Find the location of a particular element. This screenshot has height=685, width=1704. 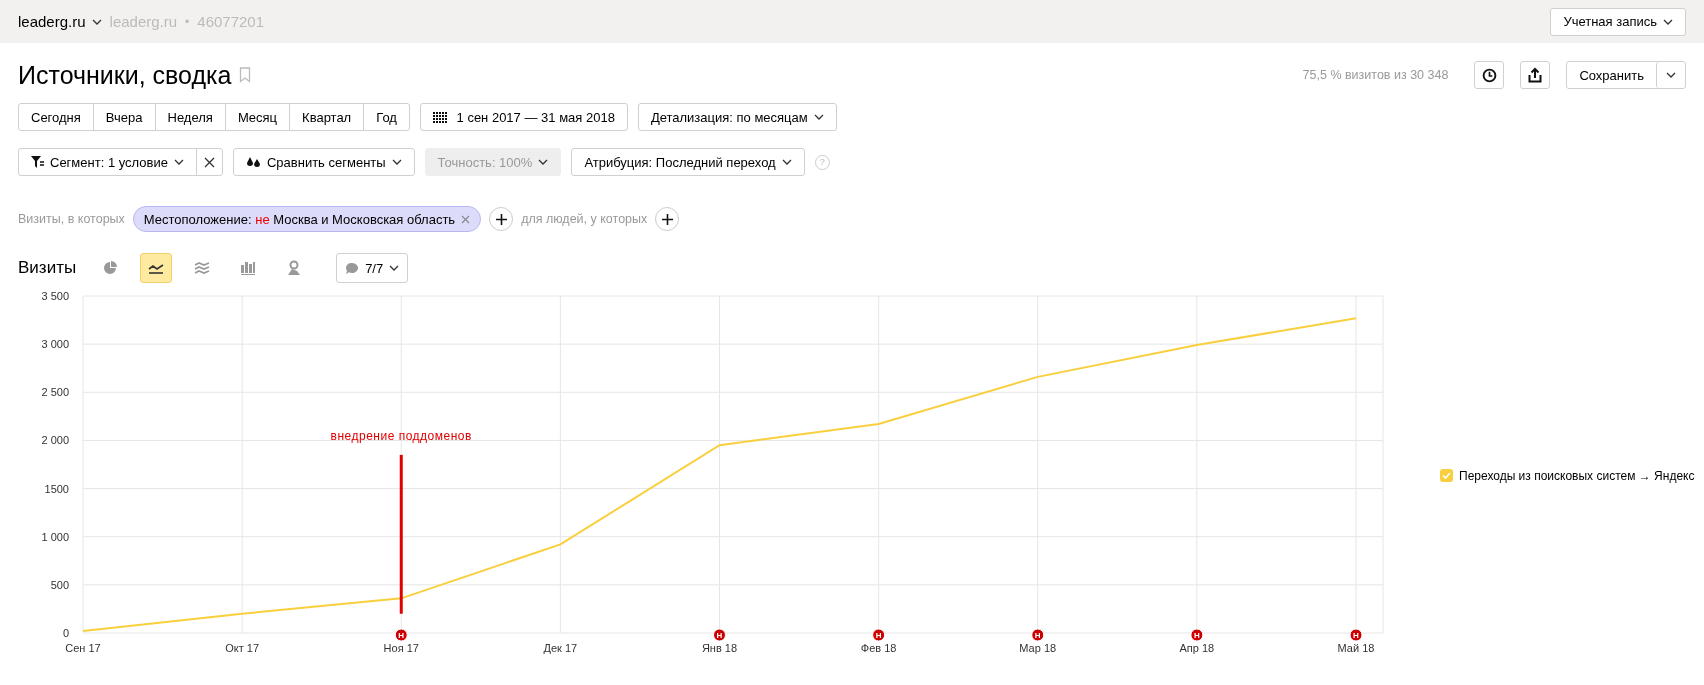

bookmark-icon is located at coordinates (245, 75).